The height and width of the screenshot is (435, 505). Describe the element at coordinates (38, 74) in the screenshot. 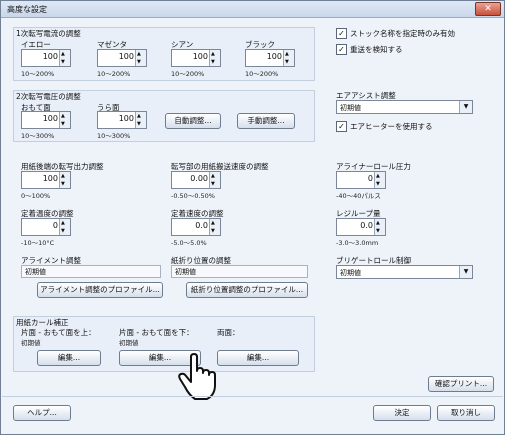

I see `yellow-range: 10～200%` at that location.